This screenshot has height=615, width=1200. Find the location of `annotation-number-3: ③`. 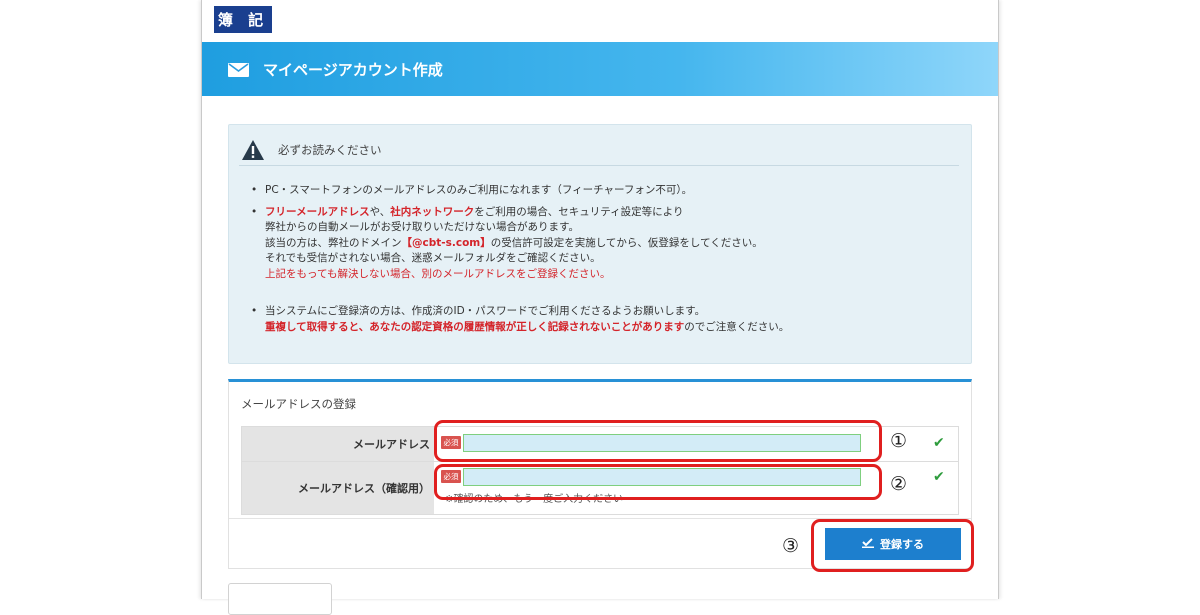

annotation-number-3: ③ is located at coordinates (791, 546).